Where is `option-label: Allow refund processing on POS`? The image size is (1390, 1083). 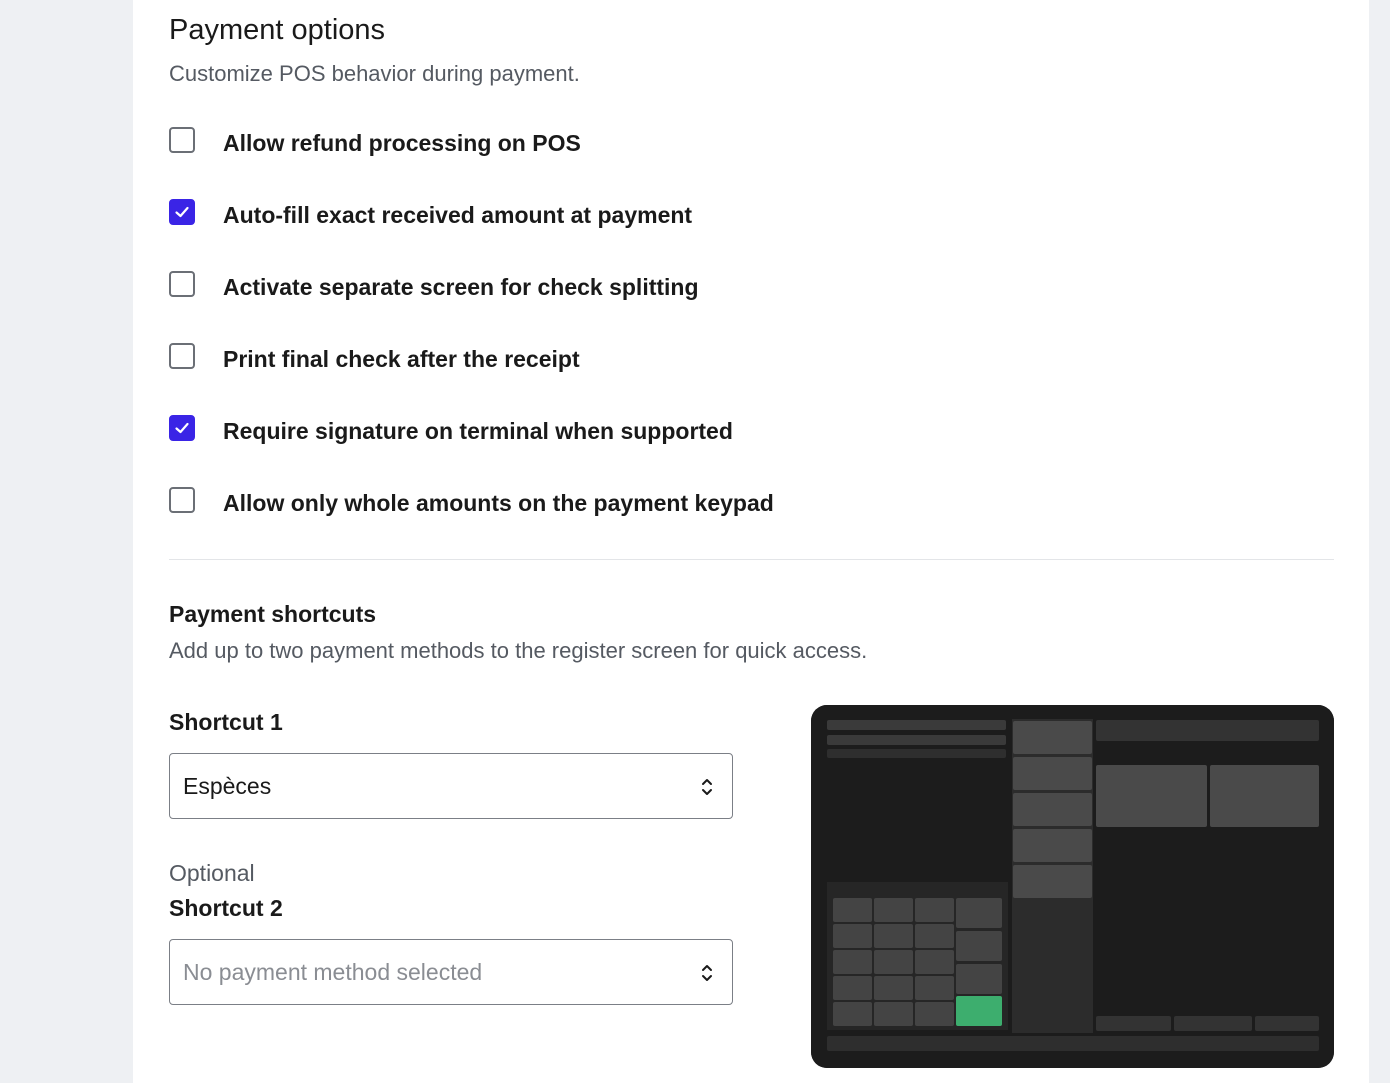 option-label: Allow refund processing on POS is located at coordinates (402, 143).